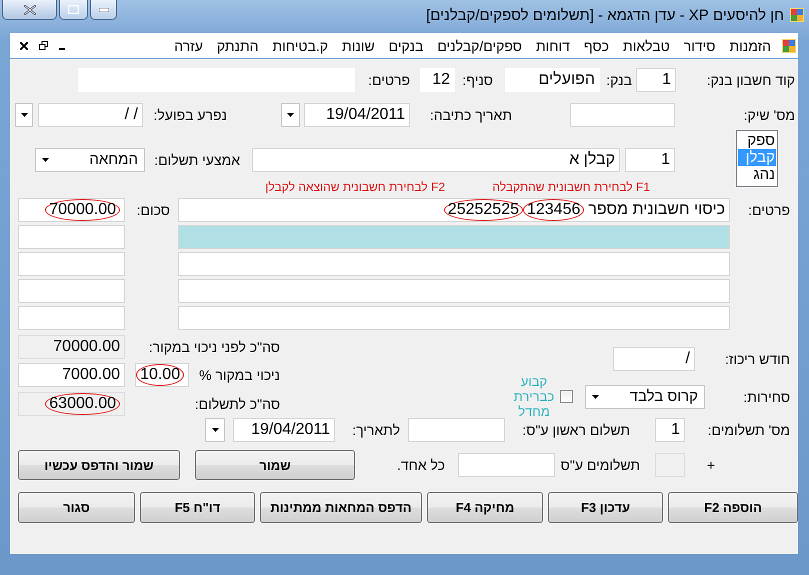 This screenshot has height=575, width=809. What do you see at coordinates (766, 396) in the screenshot?
I see `field-label: סחירות:` at bounding box center [766, 396].